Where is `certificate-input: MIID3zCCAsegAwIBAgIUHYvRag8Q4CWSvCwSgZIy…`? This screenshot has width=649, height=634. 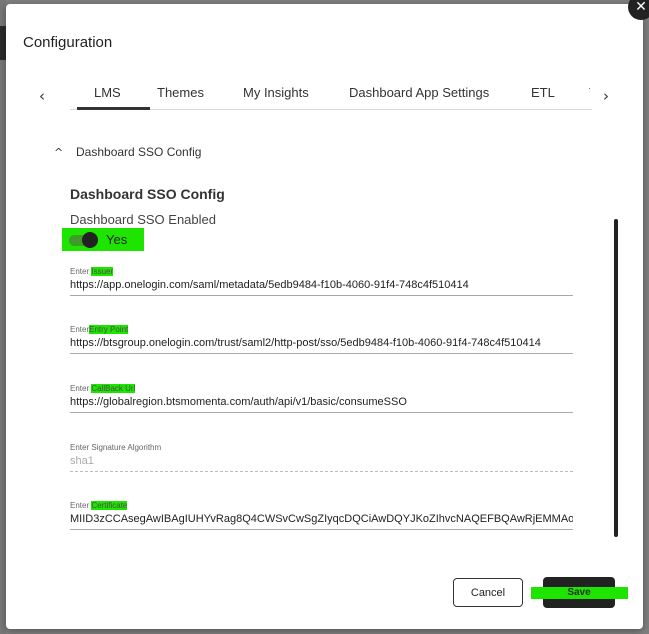
certificate-input: MIID3zCCAsegAwIBAgIUHYvRag8Q4CWSvCwSgZIy… is located at coordinates (321, 521).